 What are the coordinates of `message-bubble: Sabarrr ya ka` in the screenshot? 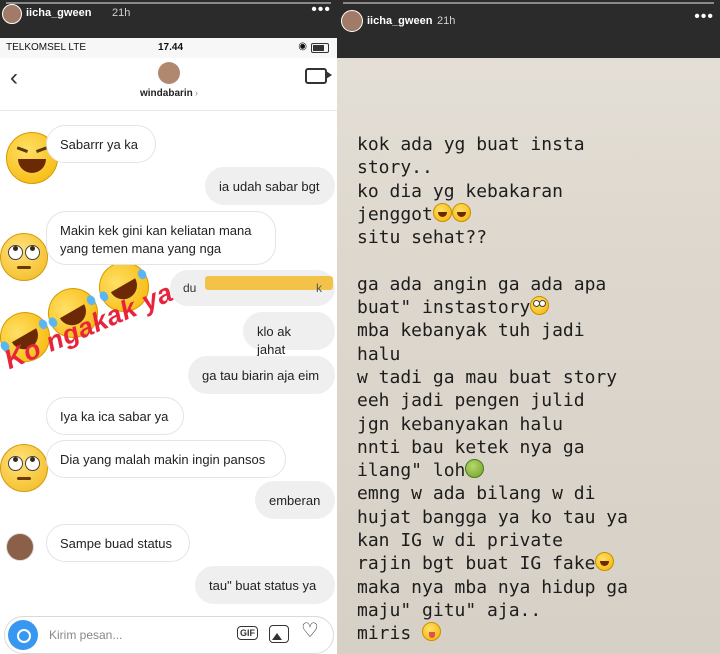 It's located at (101, 144).